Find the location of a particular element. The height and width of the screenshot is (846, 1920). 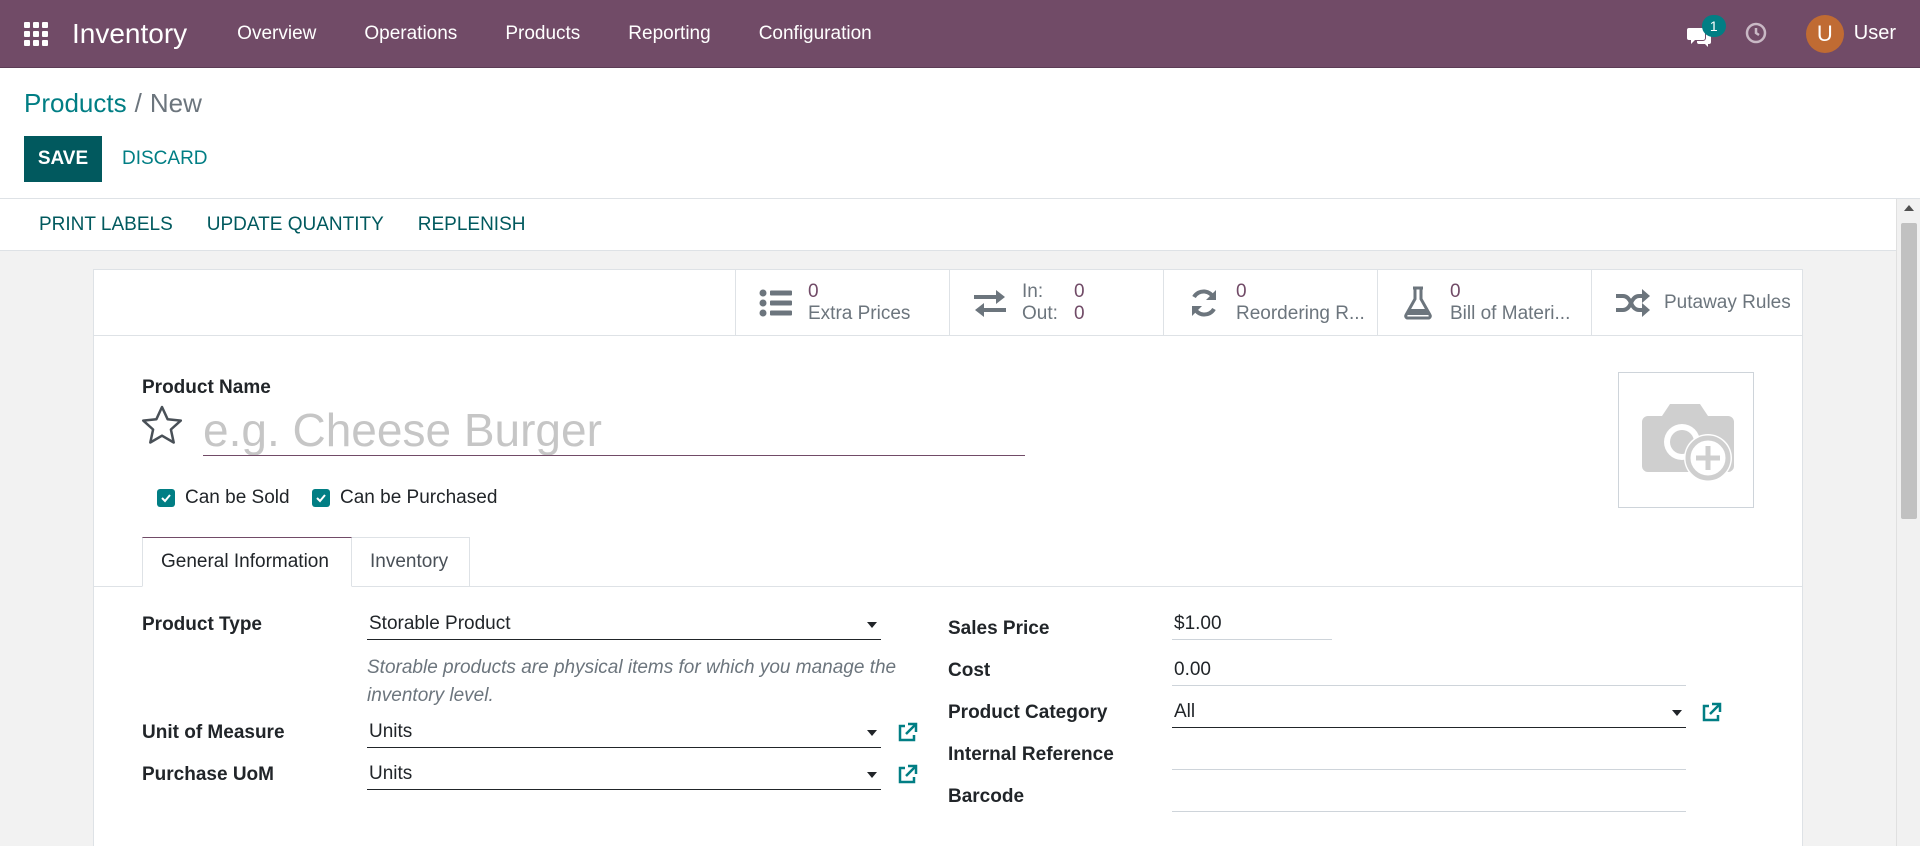

scroll-up-arrow-icon is located at coordinates (1909, 208).